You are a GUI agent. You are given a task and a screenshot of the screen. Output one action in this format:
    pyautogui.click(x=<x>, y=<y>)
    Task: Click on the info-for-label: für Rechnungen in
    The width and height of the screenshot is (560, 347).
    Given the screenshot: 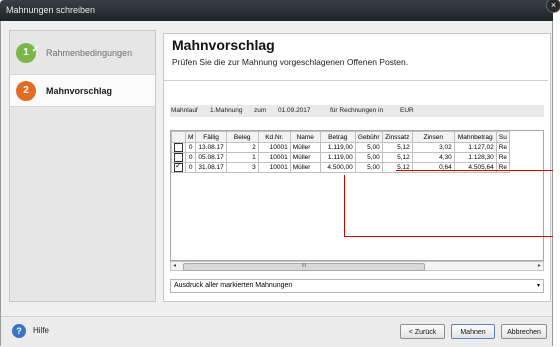 What is the action you would take?
    pyautogui.click(x=357, y=110)
    